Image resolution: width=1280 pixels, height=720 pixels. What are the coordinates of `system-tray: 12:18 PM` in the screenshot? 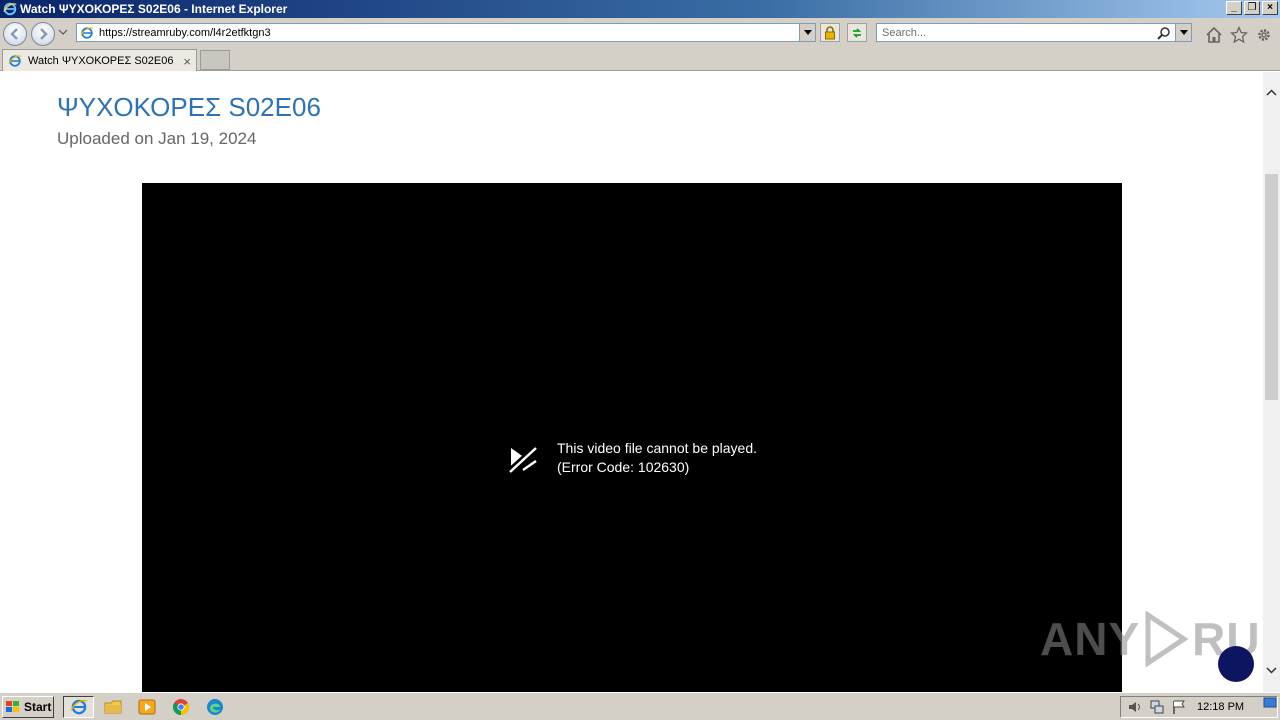 It's located at (1199, 707).